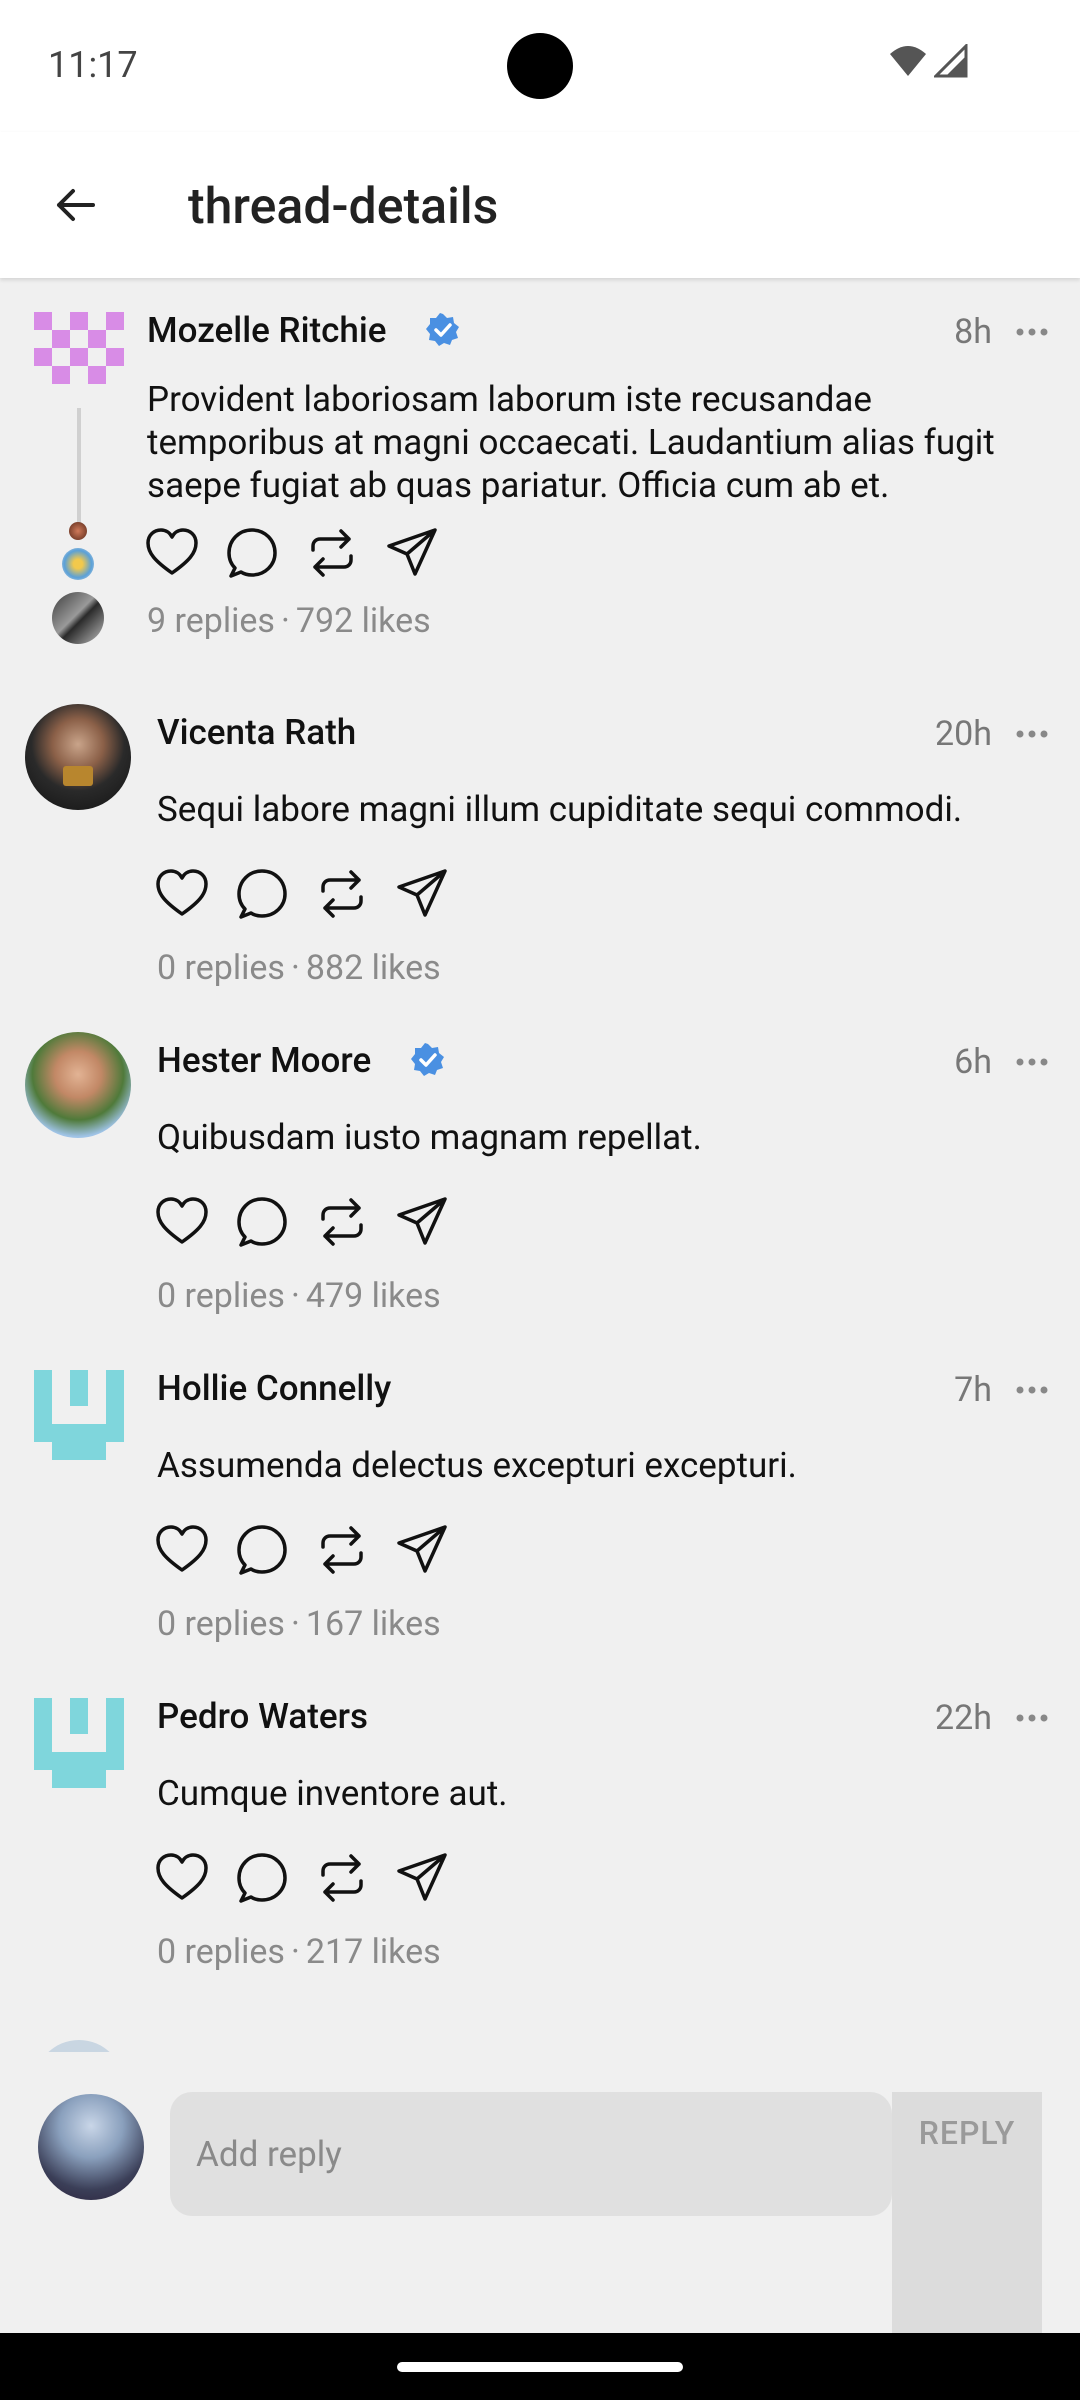 The image size is (1080, 2400). I want to click on author-name: Hollie Connelly, so click(274, 1388).